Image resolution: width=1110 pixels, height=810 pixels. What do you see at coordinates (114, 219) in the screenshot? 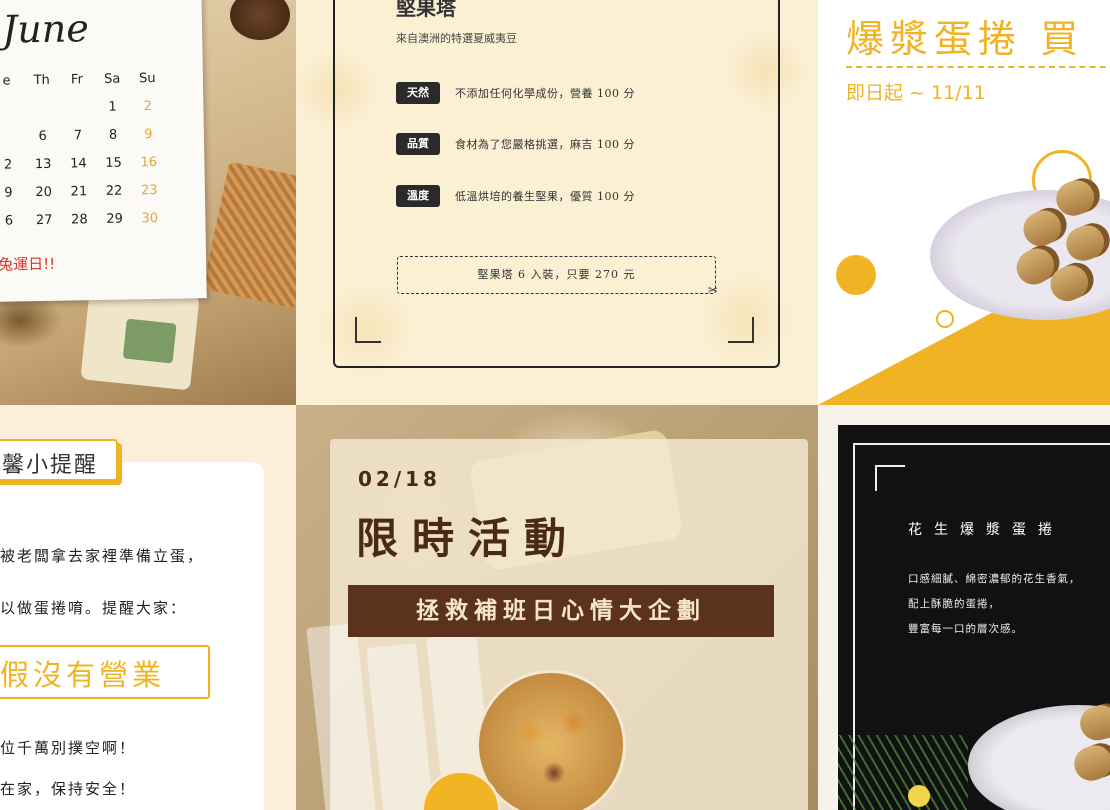
I see `calendar-day: 29` at bounding box center [114, 219].